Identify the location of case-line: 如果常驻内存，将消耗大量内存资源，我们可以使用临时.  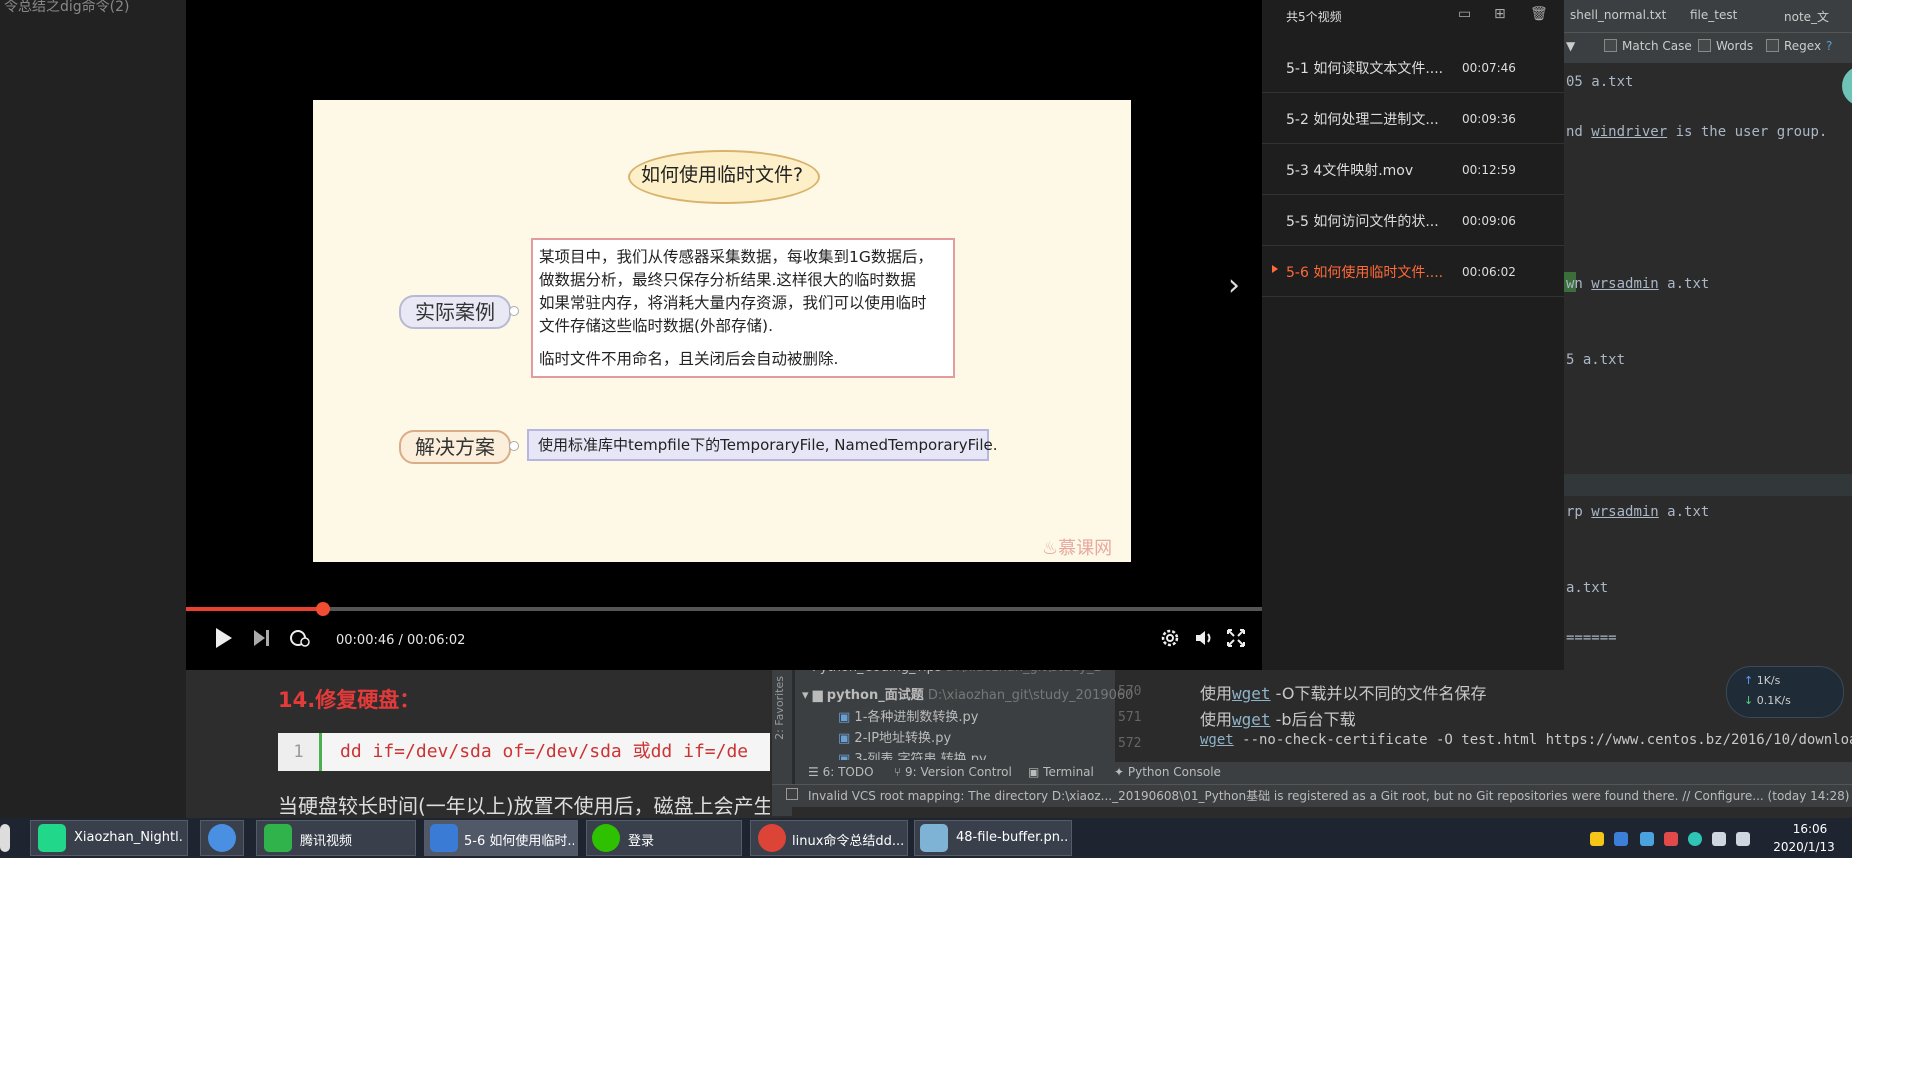
(733, 303).